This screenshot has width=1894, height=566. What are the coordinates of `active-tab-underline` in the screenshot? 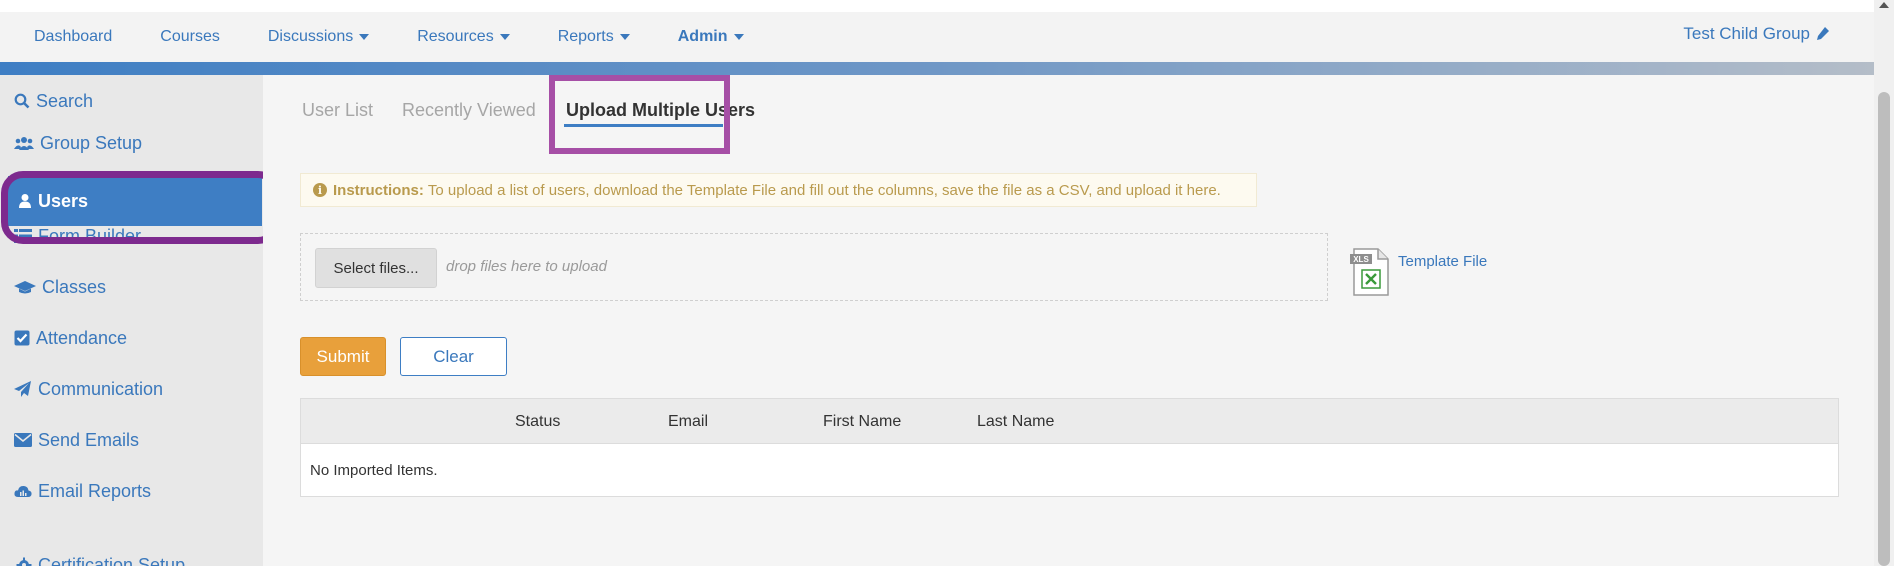 It's located at (643, 125).